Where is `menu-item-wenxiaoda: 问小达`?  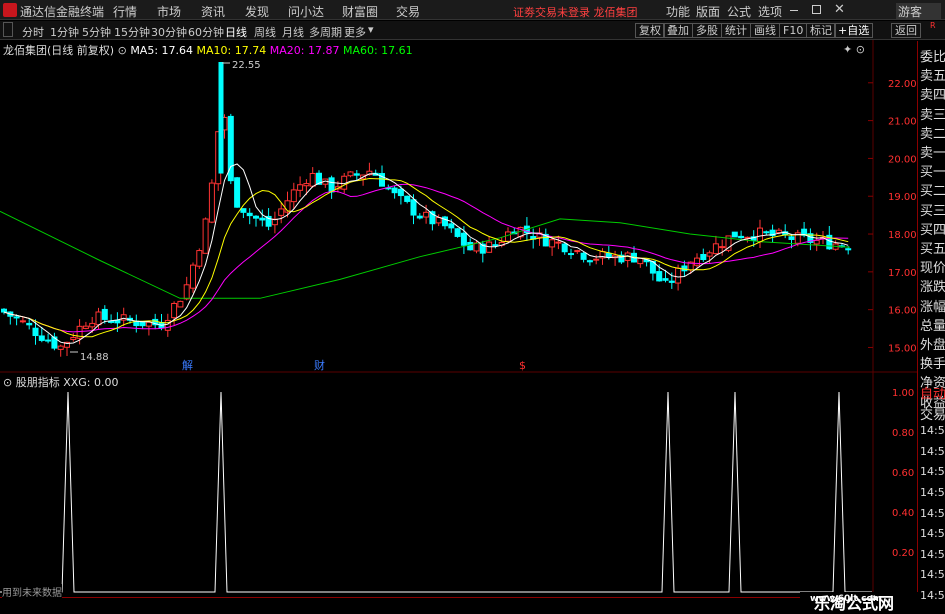 menu-item-wenxiaoda: 问小达 is located at coordinates (306, 11).